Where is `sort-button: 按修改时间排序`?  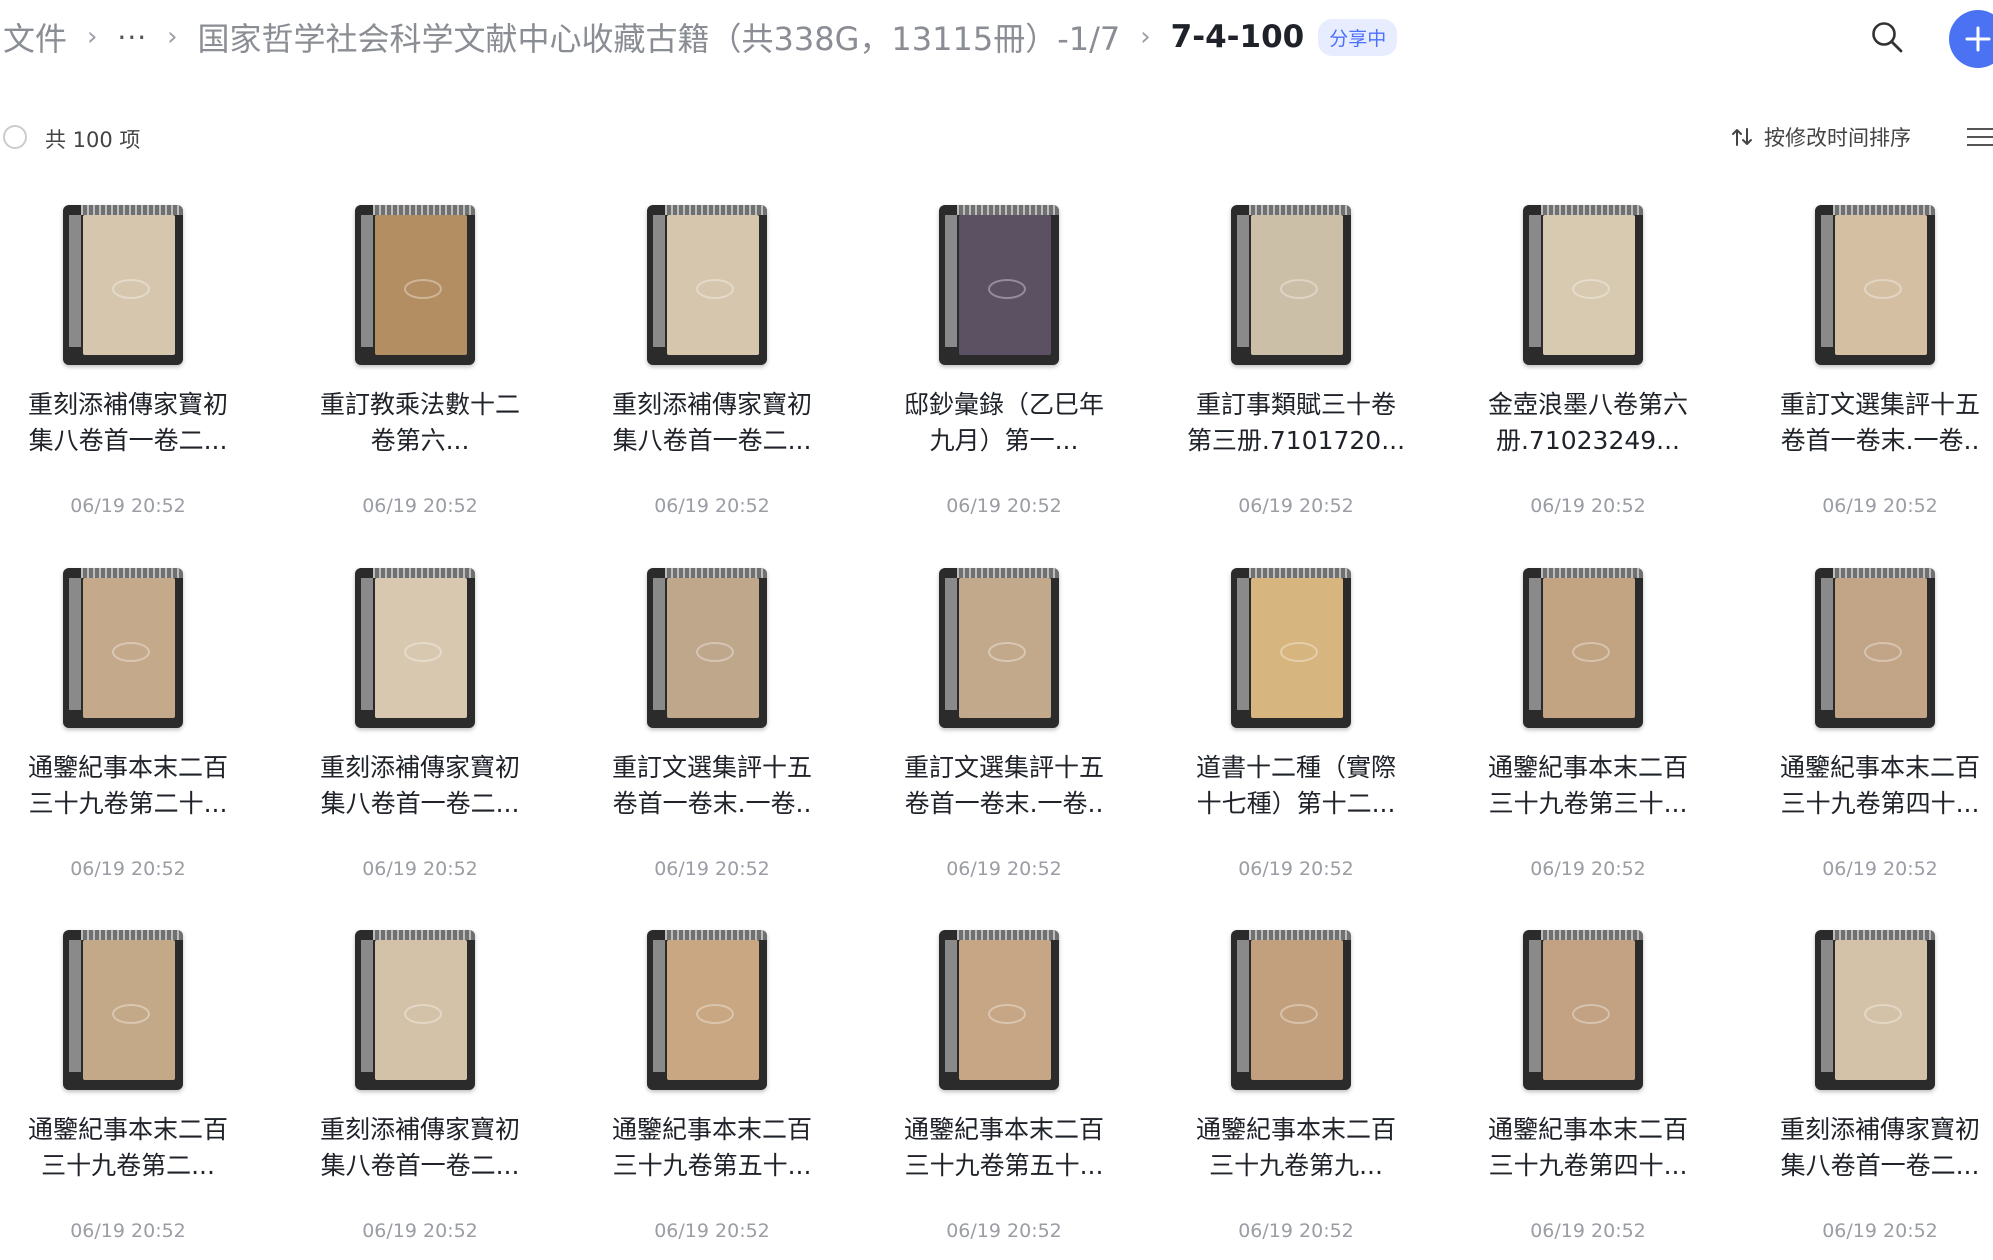
sort-button: 按修改时间排序 is located at coordinates (1820, 137).